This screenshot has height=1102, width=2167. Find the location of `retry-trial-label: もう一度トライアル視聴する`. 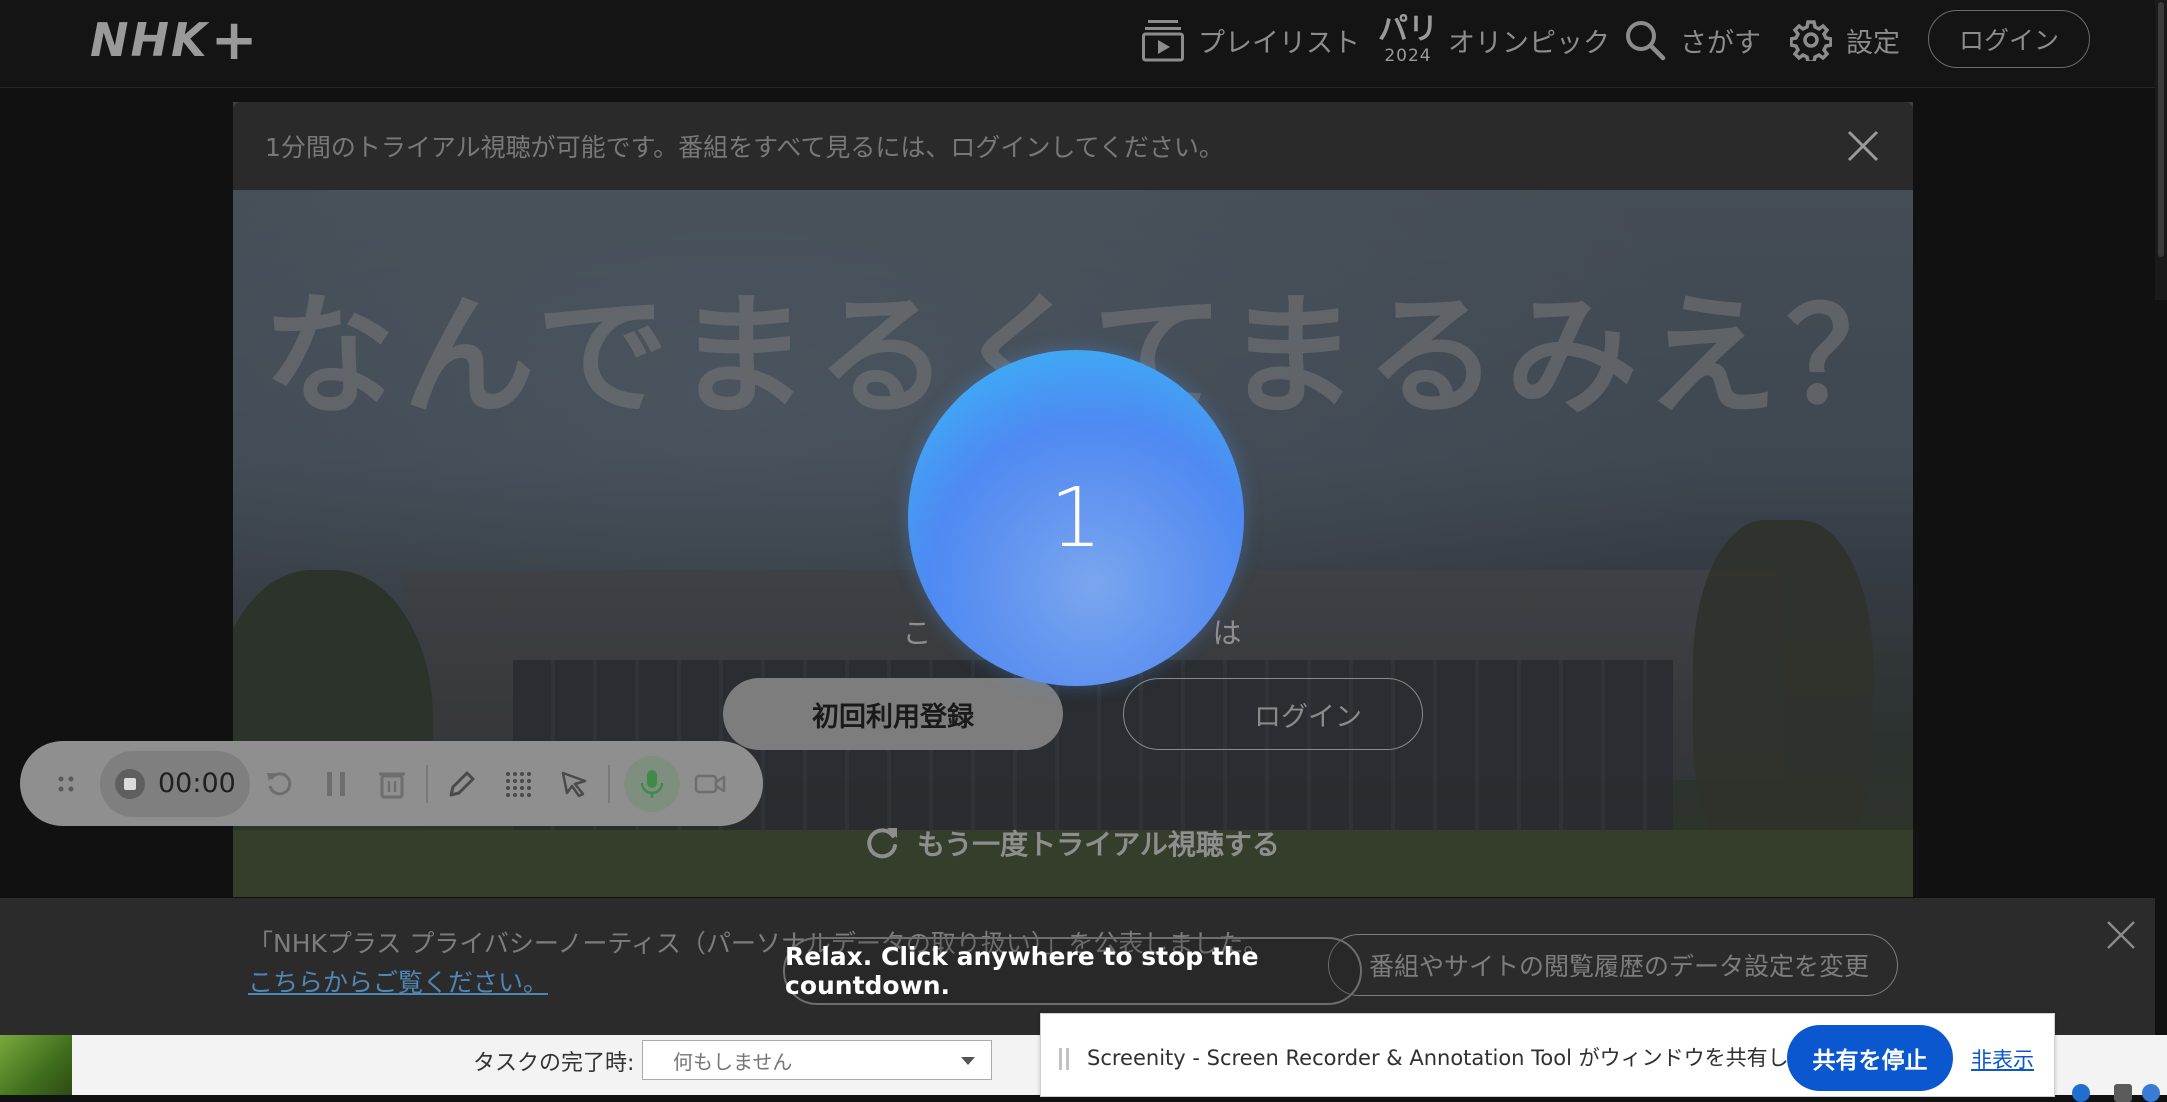

retry-trial-label: もう一度トライアル視聴する is located at coordinates (1098, 844).